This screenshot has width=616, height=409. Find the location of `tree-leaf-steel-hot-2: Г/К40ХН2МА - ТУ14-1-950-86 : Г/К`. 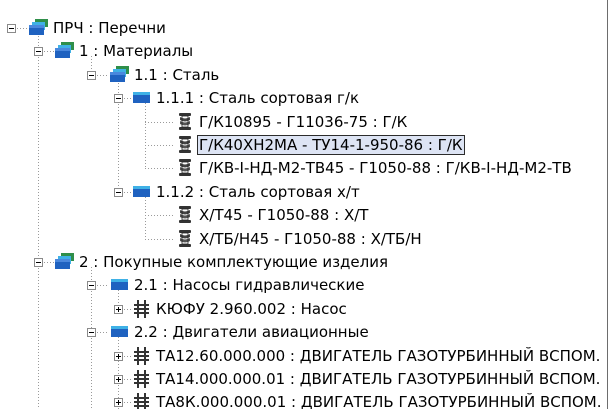

tree-leaf-steel-hot-2: Г/К40ХН2МА - ТУ14-1-950-86 : Г/К is located at coordinates (331, 145).